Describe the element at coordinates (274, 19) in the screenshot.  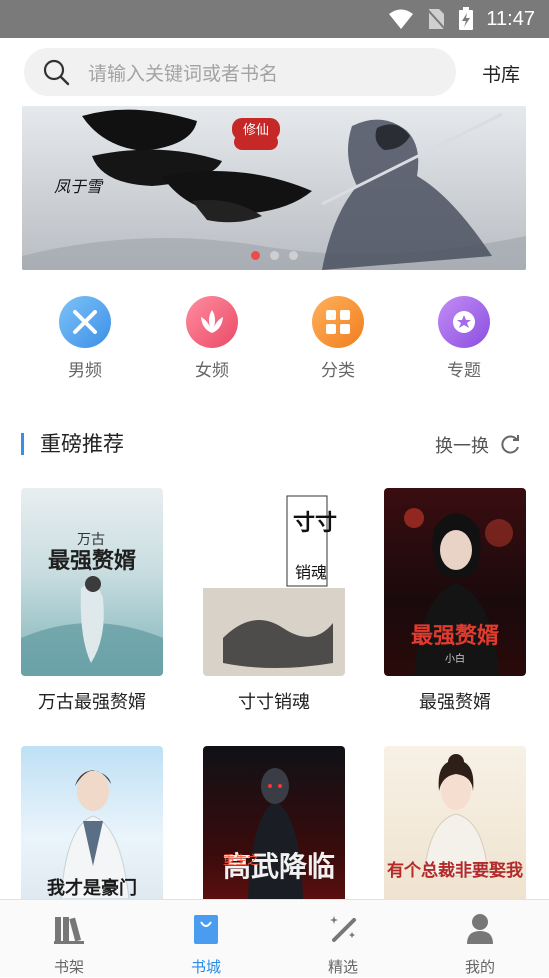
I see `status-bar: 11:47` at that location.